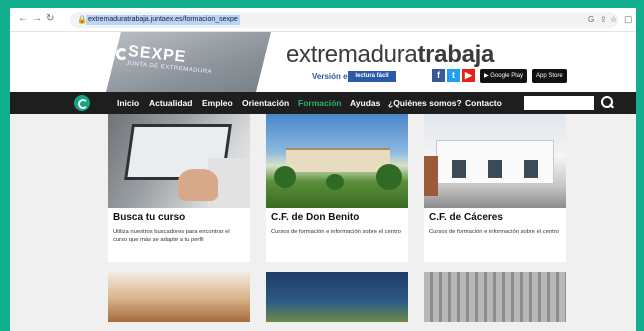 The width and height of the screenshot is (644, 331). Describe the element at coordinates (170, 103) in the screenshot. I see `nav-item-actualidad: Actualidad` at that location.